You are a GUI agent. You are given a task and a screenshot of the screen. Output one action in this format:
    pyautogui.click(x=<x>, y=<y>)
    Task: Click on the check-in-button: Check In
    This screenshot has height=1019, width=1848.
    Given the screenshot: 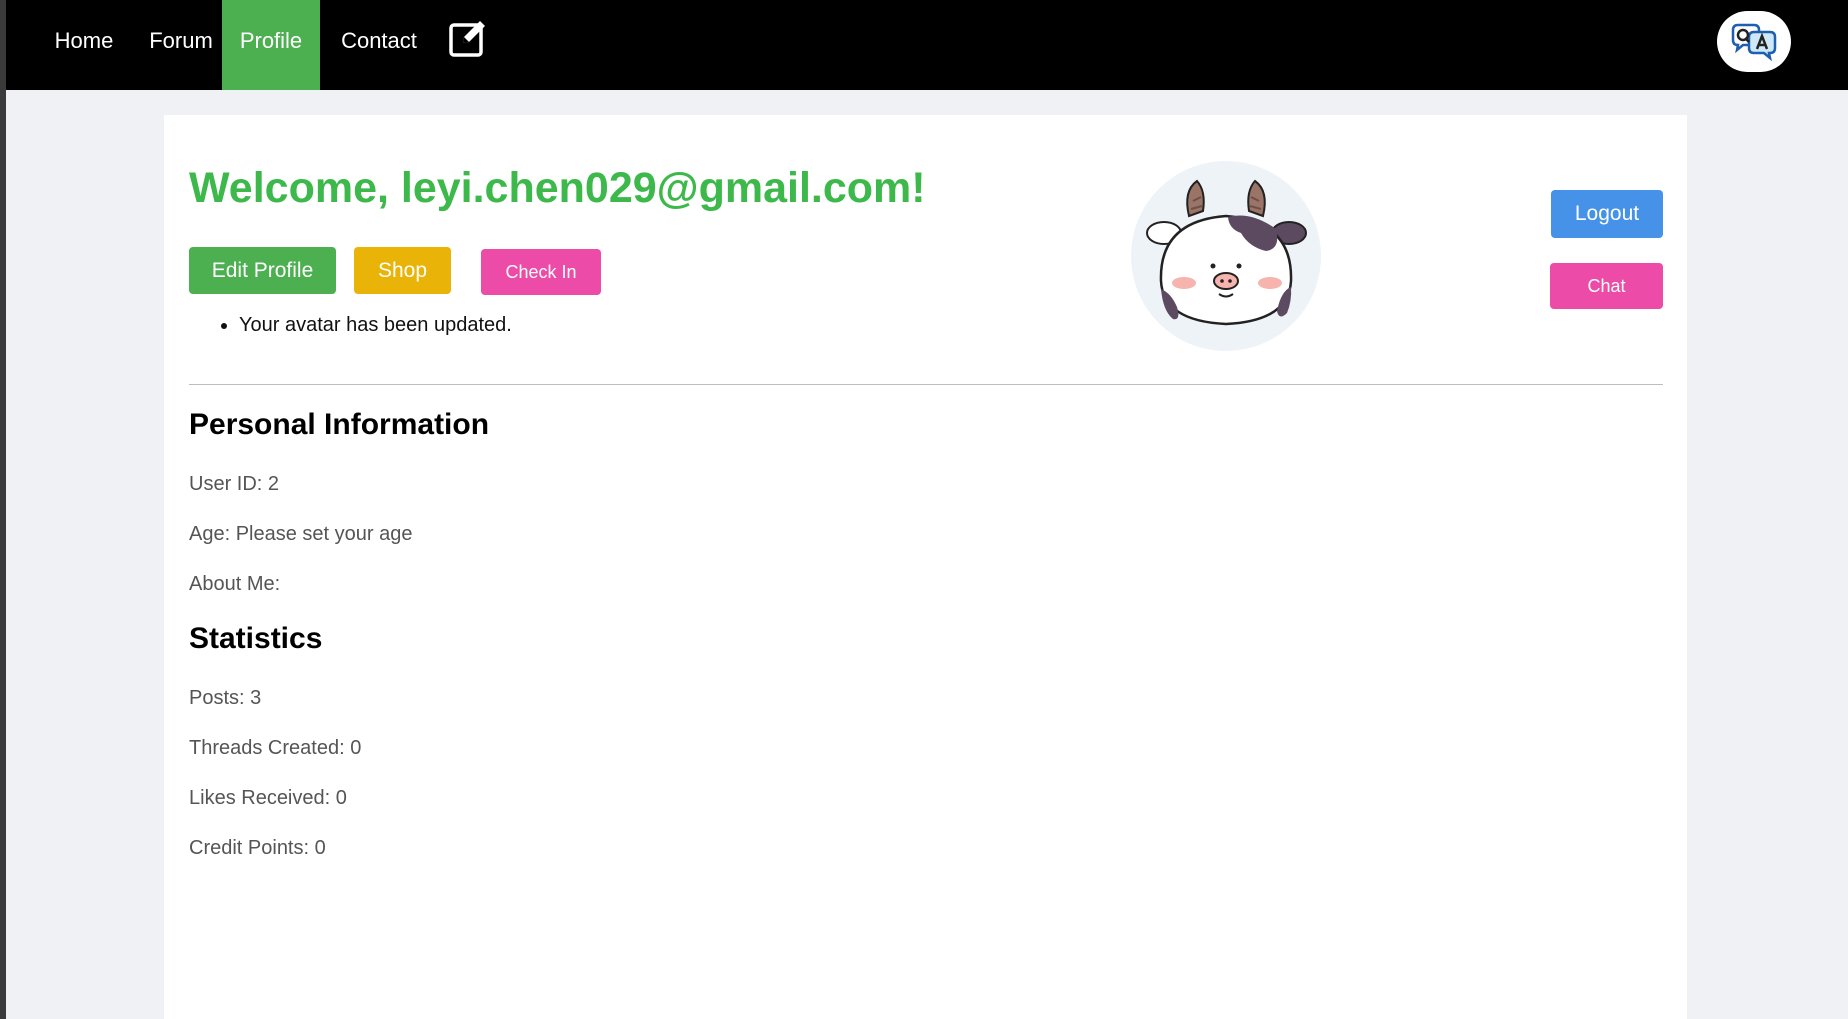 What is the action you would take?
    pyautogui.click(x=541, y=272)
    